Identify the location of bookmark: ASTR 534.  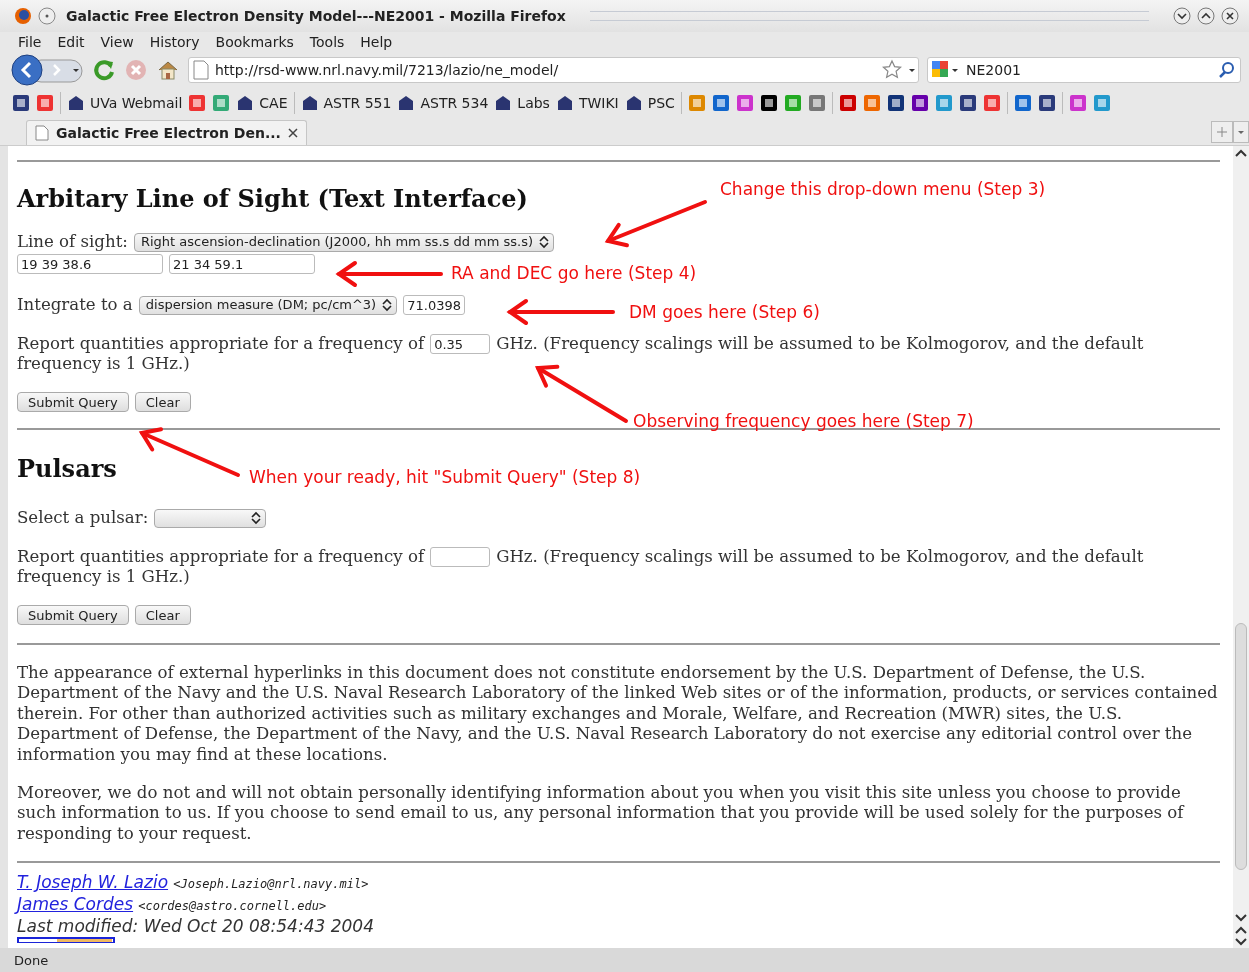
(443, 103).